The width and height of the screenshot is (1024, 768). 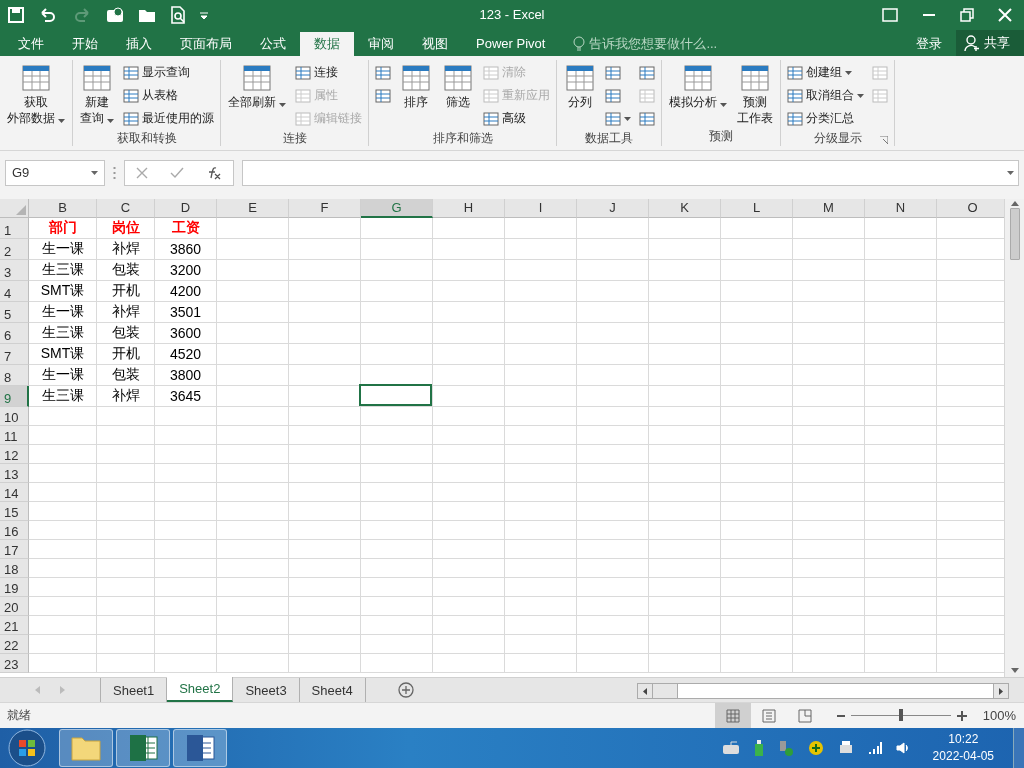 I want to click on row-header: 7, so click(x=14, y=354).